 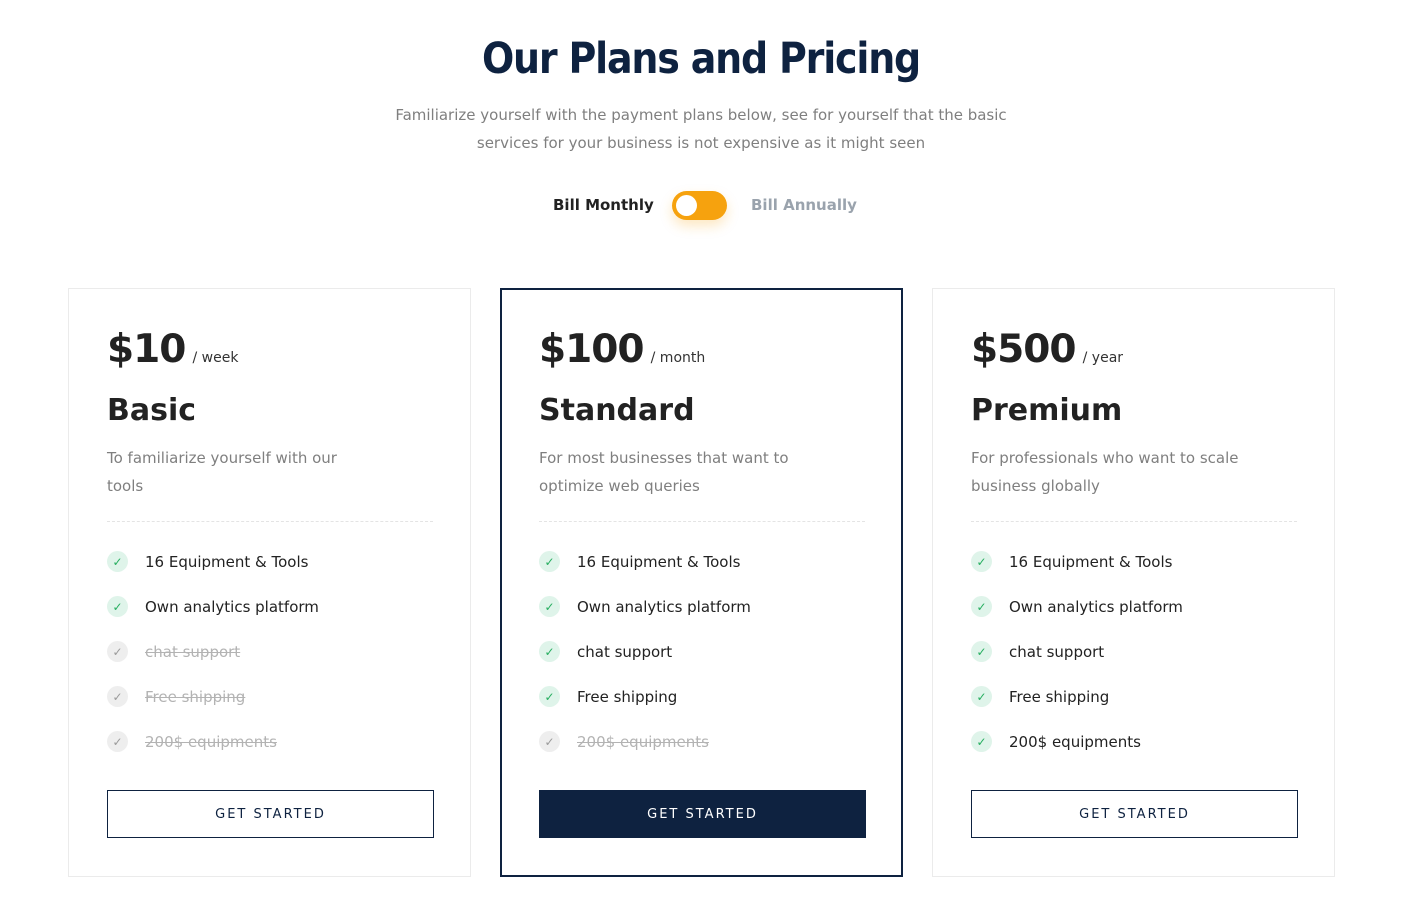 What do you see at coordinates (1103, 358) in the screenshot?
I see `price-period: / year` at bounding box center [1103, 358].